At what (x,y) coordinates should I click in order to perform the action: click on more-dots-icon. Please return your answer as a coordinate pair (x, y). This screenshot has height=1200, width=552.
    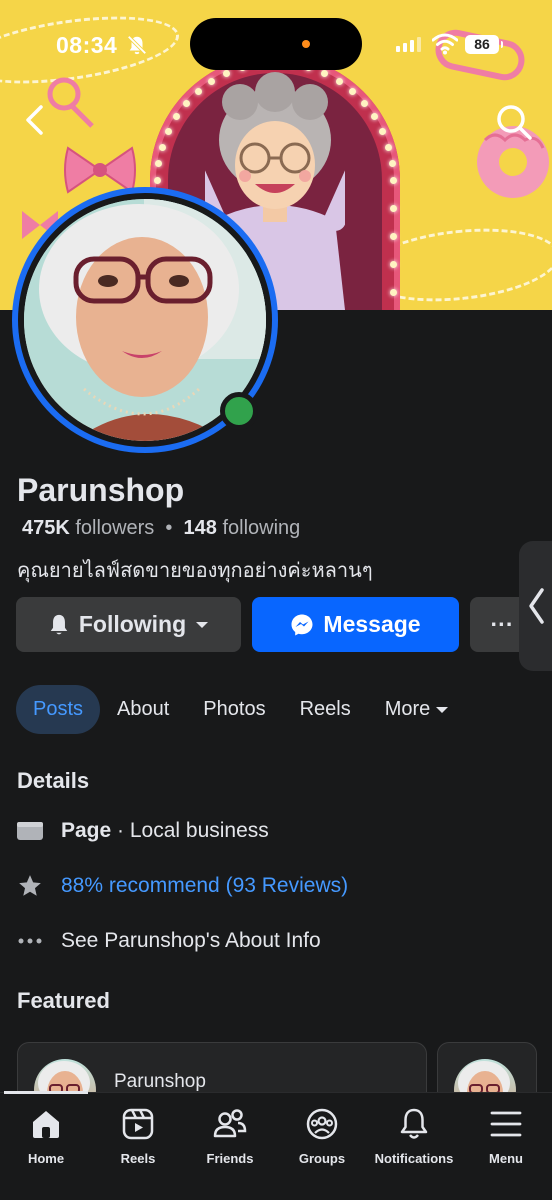
    Looking at the image, I should click on (30, 941).